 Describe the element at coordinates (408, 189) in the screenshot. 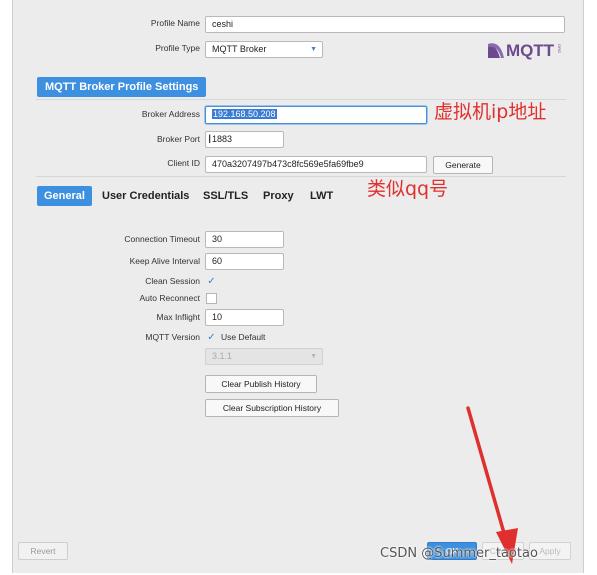

I see `client-id-annotation: 类似qq号` at that location.